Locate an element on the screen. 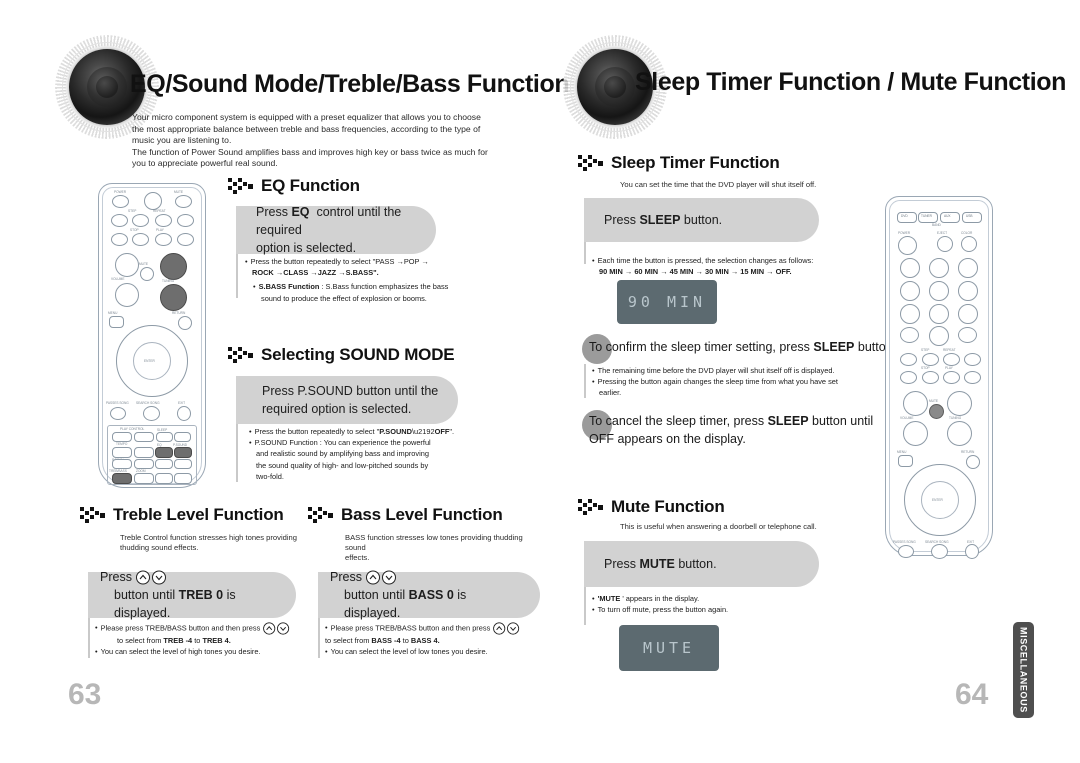 The image size is (1080, 763). remote-label-passes-song: PASSES SONG is located at coordinates (904, 542).